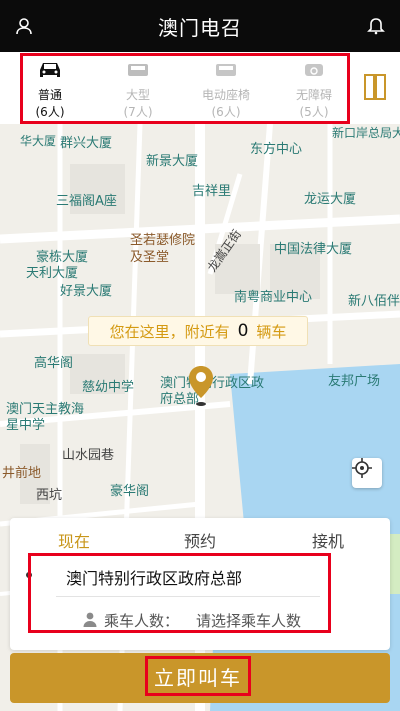 The image size is (400, 711). What do you see at coordinates (74, 540) in the screenshot?
I see `tab-now: 现在` at bounding box center [74, 540].